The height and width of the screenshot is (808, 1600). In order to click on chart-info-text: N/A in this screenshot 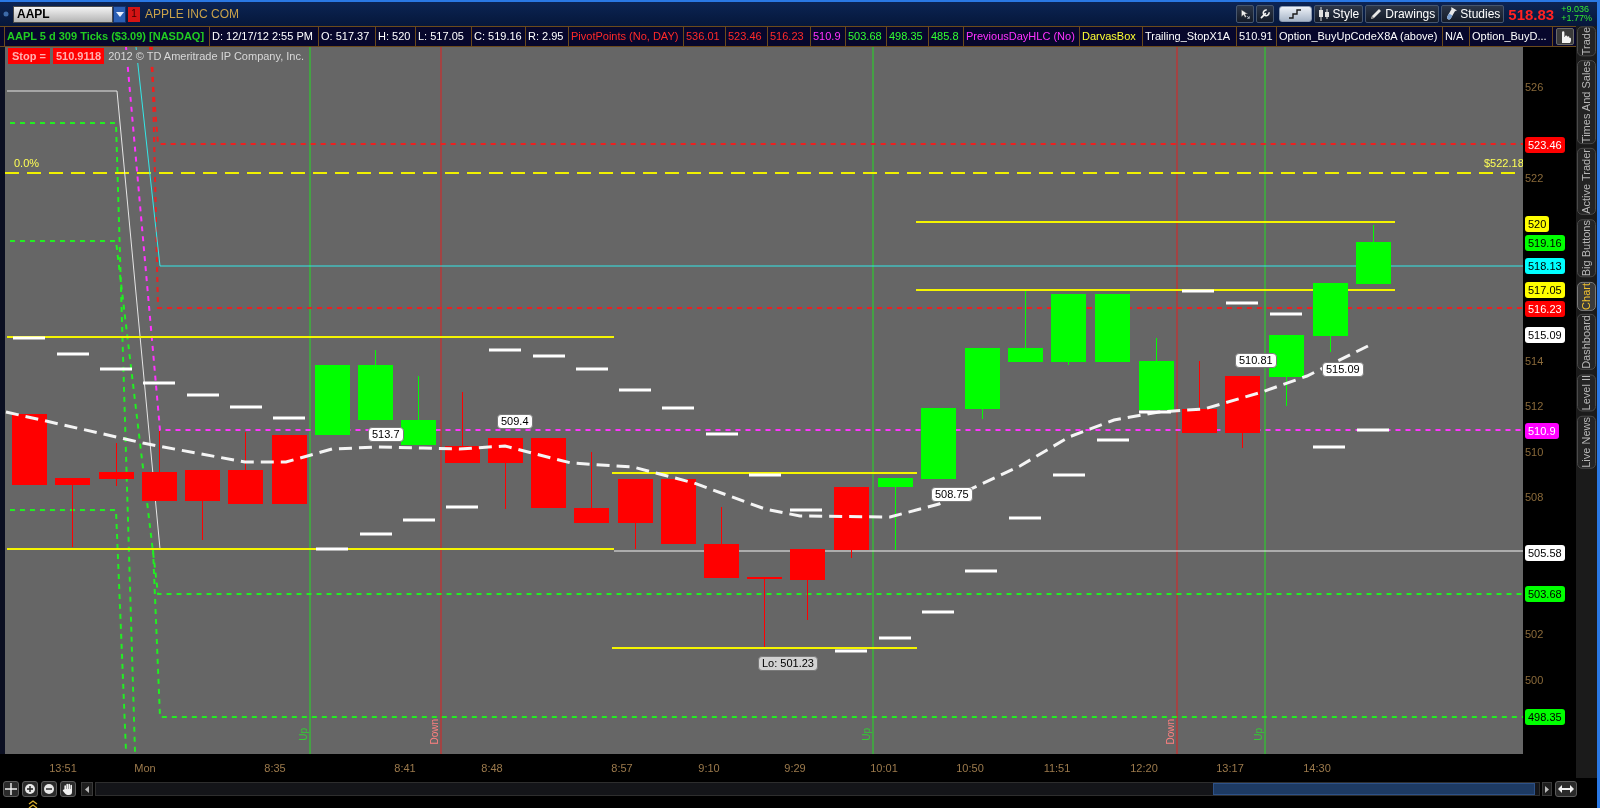, I will do `click(1456, 36)`.